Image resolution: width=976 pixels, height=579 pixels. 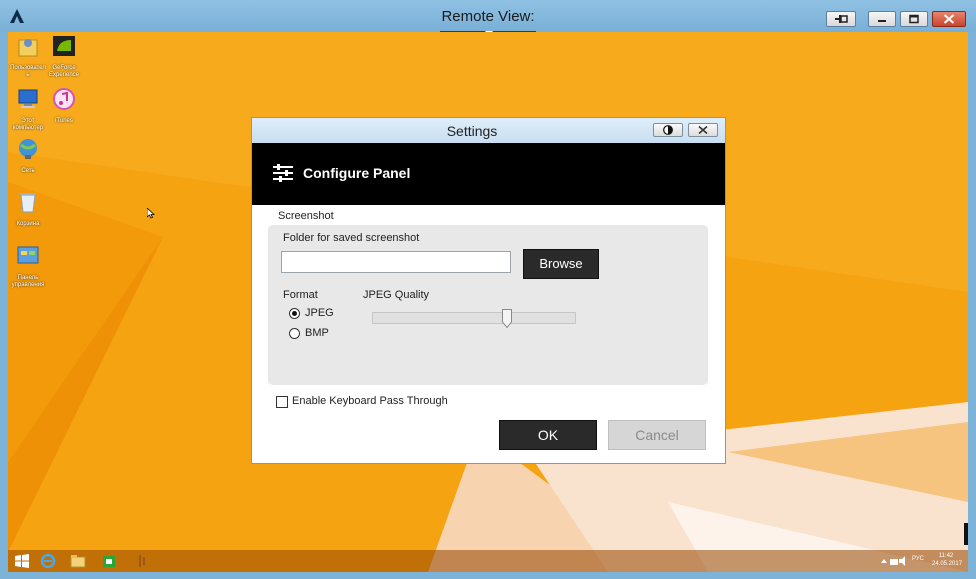 I want to click on desktop-icon-label: Сеть, so click(x=28, y=171).